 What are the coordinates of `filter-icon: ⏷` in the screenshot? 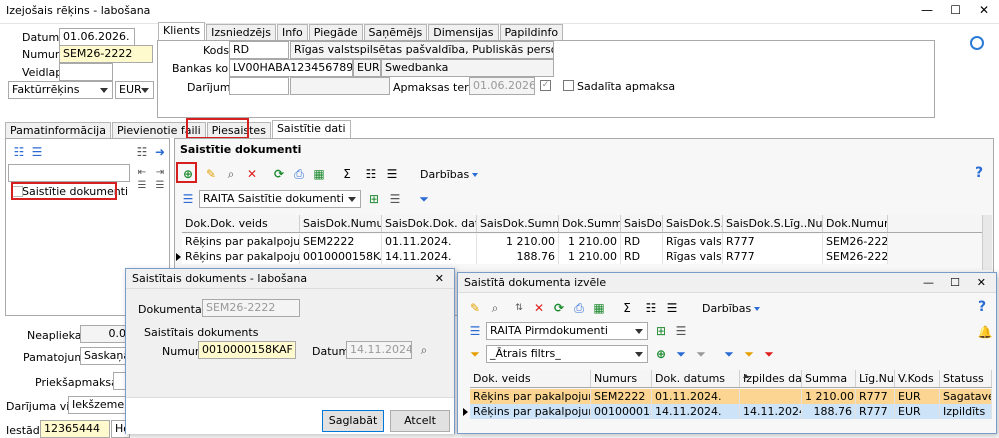 It's located at (424, 199).